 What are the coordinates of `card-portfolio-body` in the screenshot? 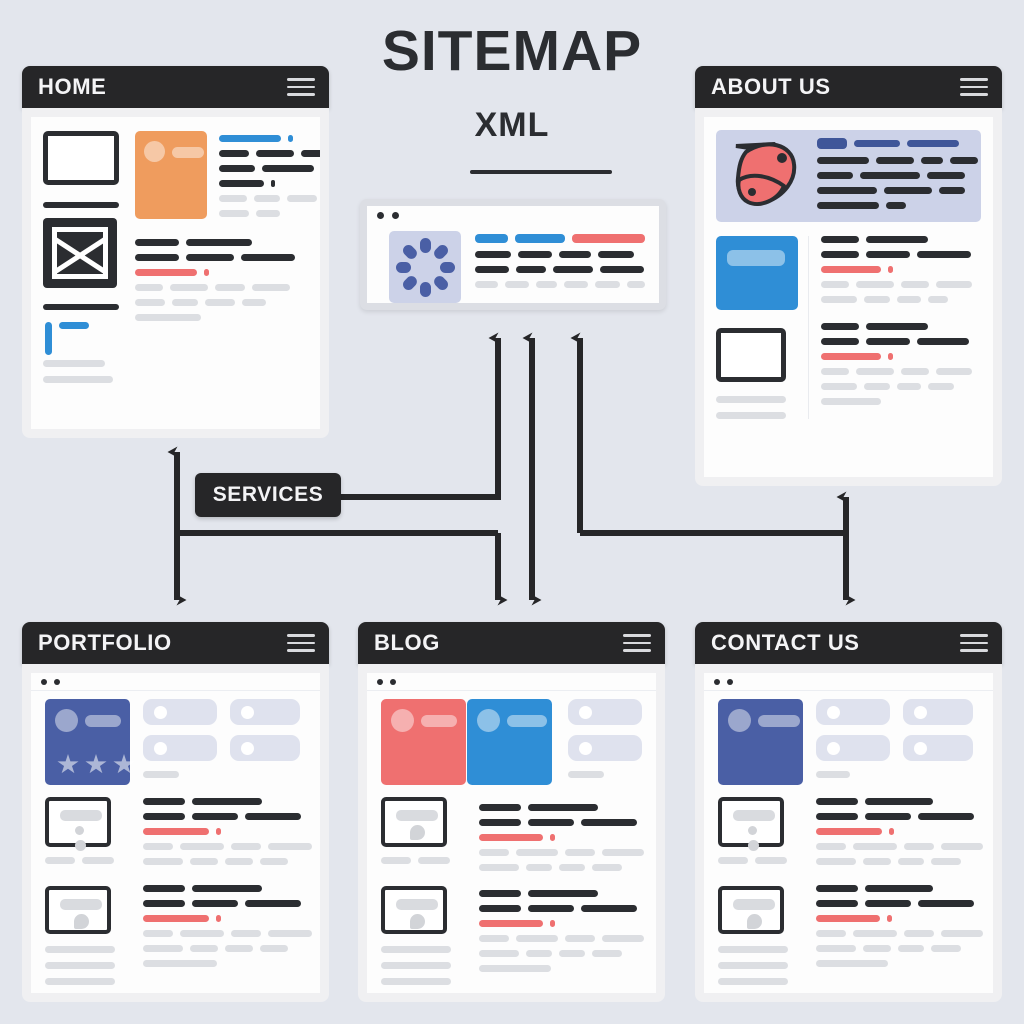 It's located at (175, 833).